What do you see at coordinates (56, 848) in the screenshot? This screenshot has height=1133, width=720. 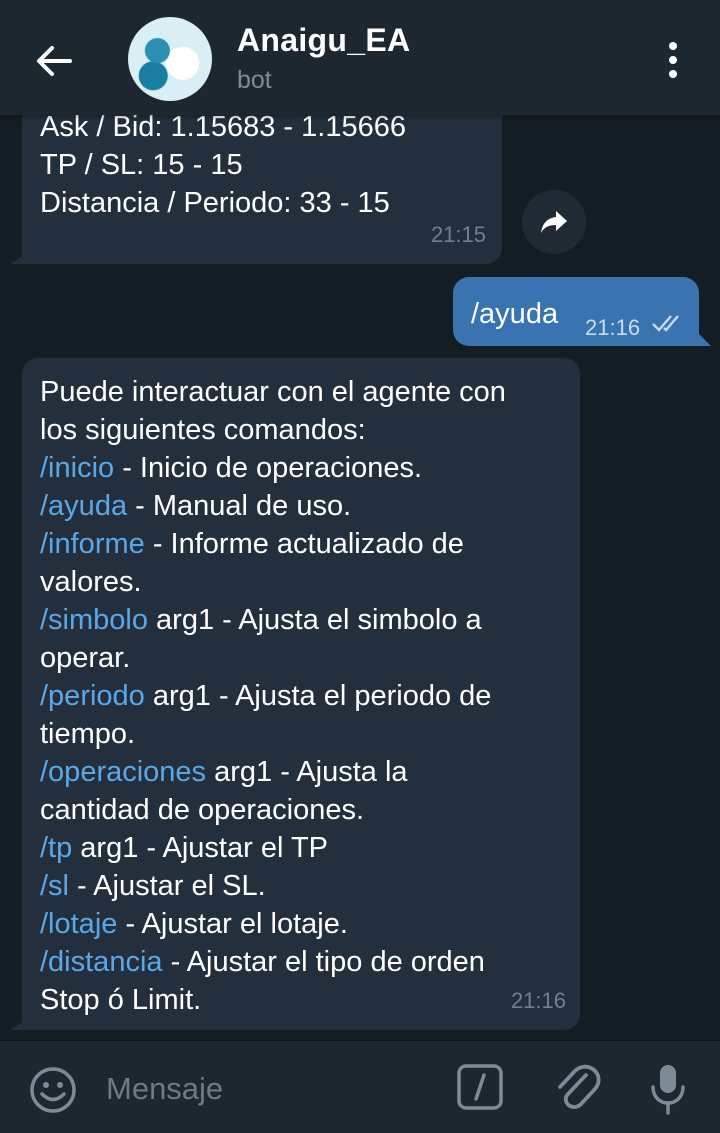 I see `command-link-tp: /tp` at bounding box center [56, 848].